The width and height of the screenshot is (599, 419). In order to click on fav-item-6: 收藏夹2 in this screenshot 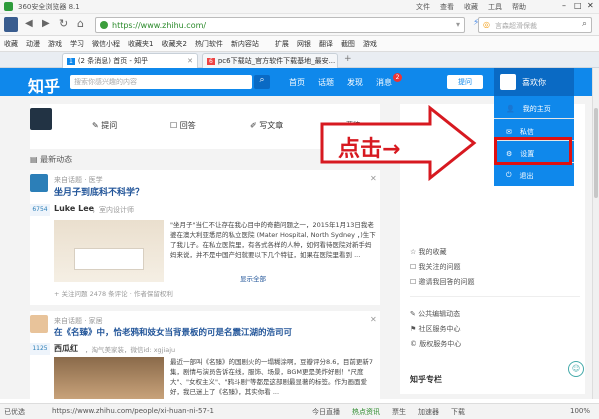, I will do `click(173, 44)`.